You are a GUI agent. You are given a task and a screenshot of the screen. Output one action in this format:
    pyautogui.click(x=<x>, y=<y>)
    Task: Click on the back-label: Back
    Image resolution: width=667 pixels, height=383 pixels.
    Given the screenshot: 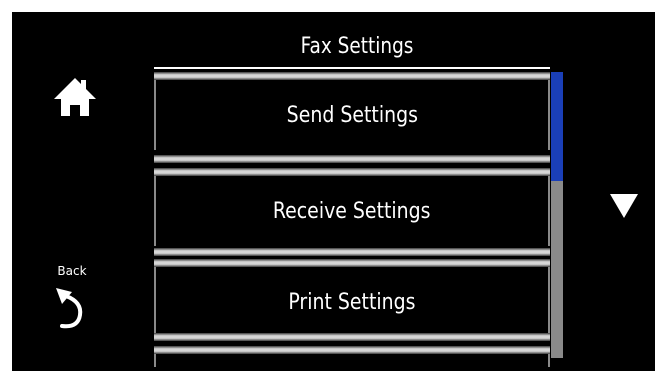 What is the action you would take?
    pyautogui.click(x=72, y=271)
    